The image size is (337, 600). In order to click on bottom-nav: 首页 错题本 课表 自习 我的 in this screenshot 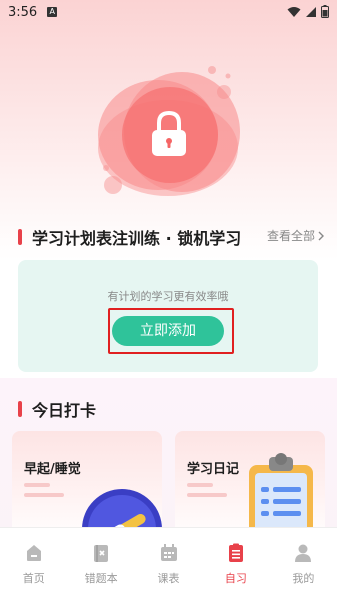, I will do `click(168, 563)`.